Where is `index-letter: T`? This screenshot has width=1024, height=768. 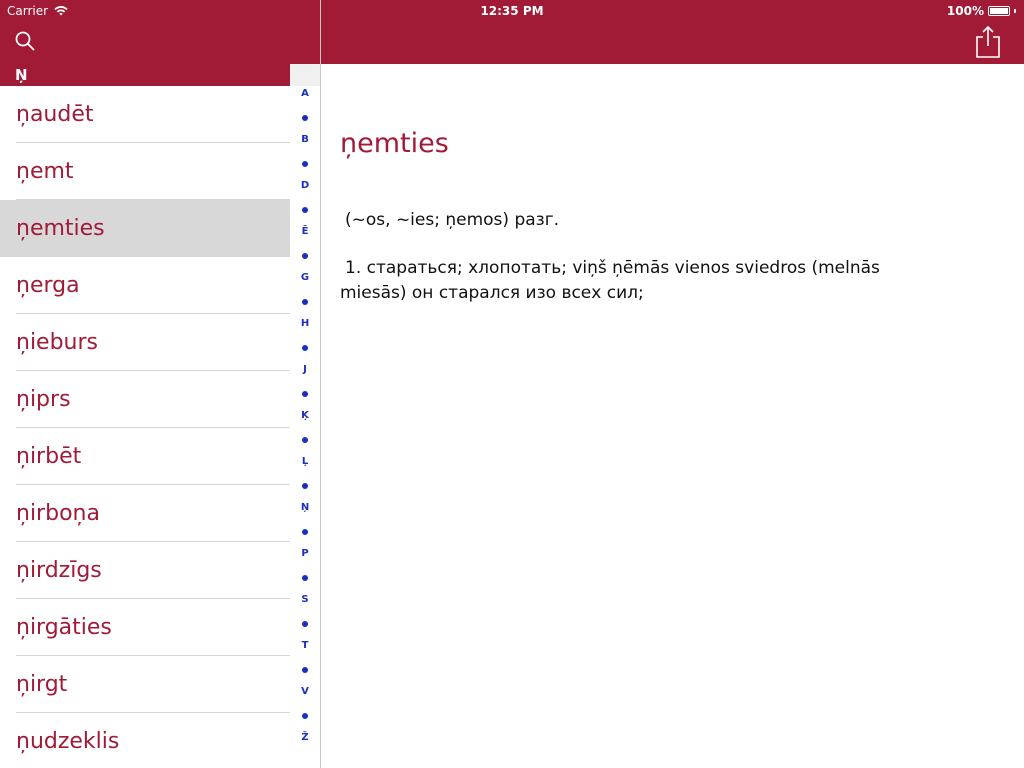
index-letter: T is located at coordinates (305, 645).